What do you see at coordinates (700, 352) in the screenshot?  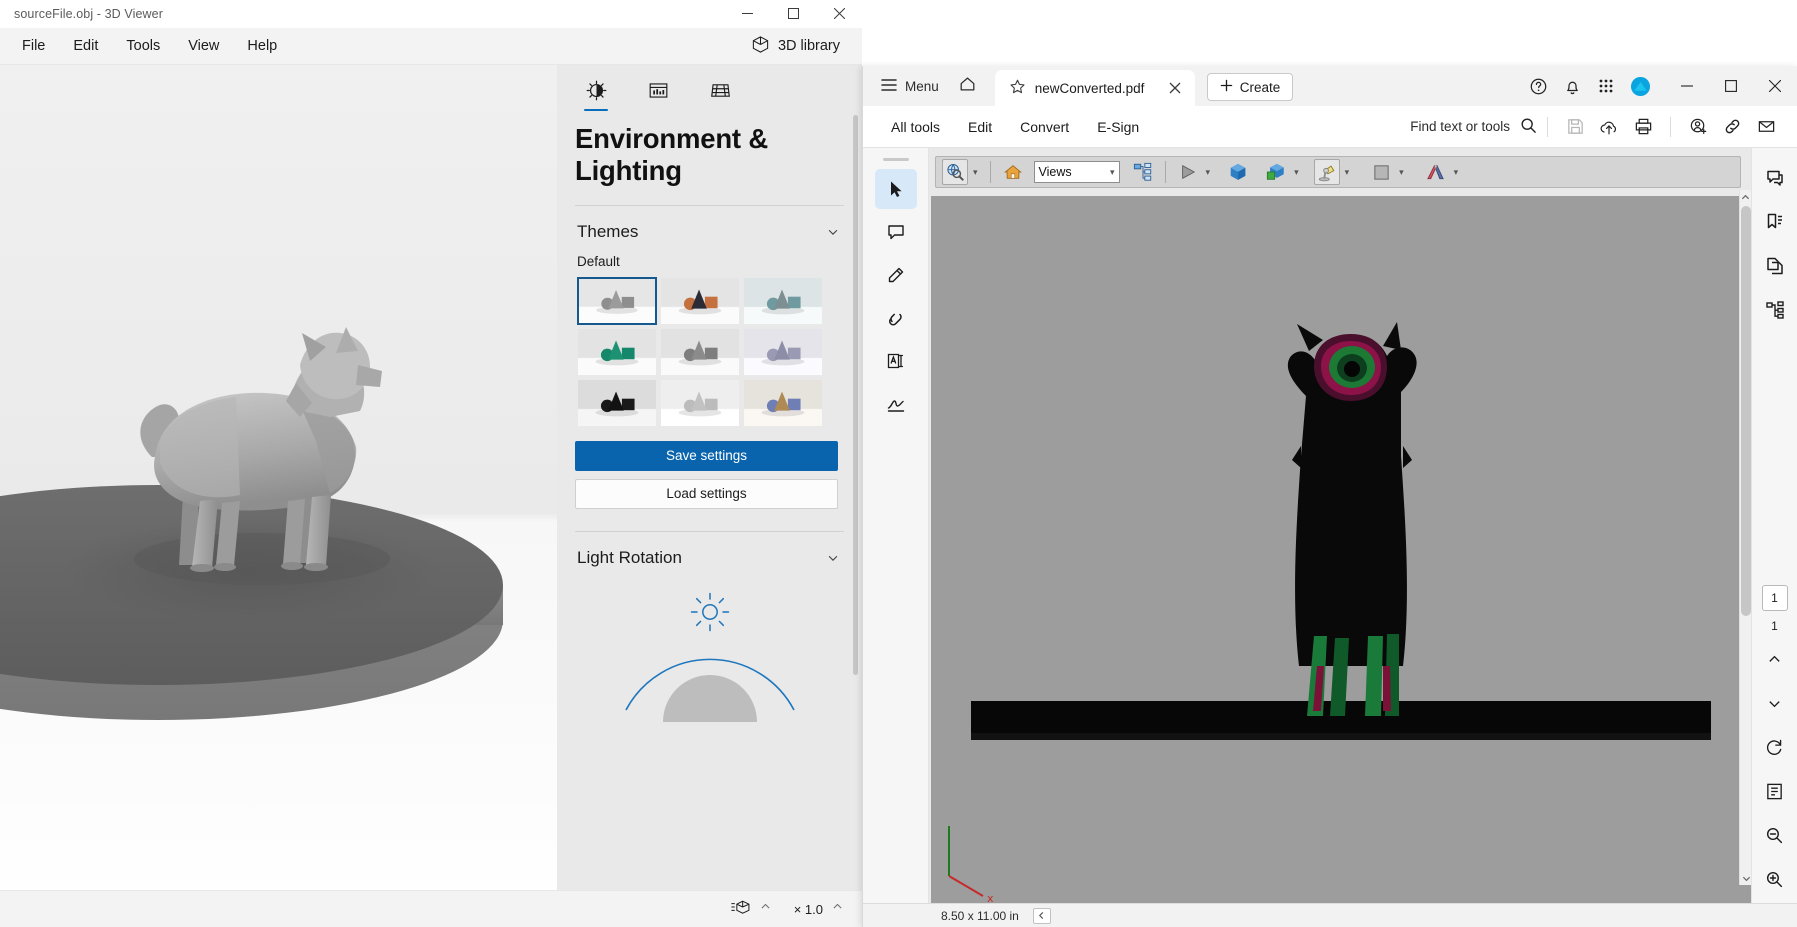 I see `theme-thumbnail-theme-neutral` at bounding box center [700, 352].